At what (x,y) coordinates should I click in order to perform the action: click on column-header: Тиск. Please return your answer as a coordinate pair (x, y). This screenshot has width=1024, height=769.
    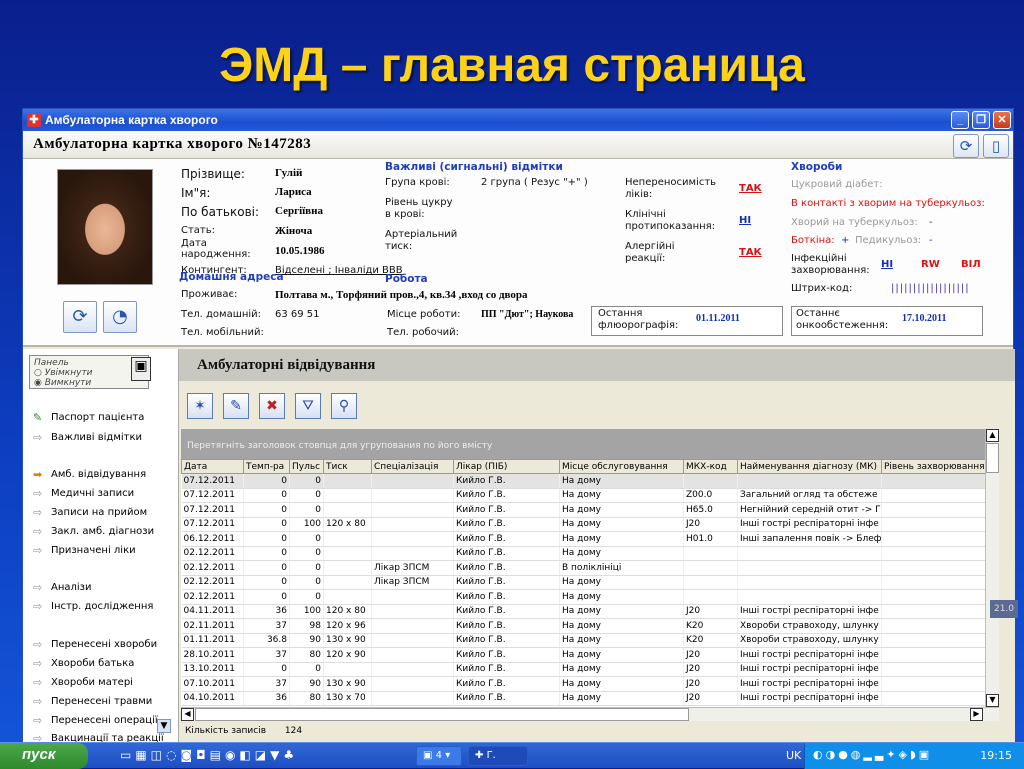
    Looking at the image, I should click on (347, 466).